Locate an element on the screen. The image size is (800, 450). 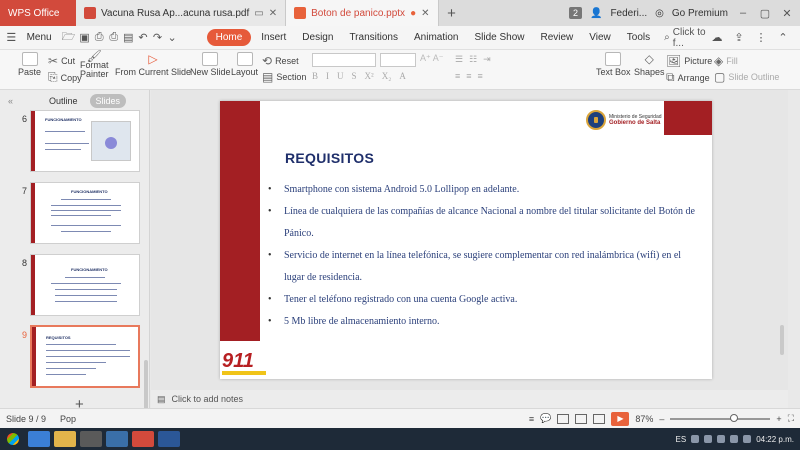
share-icon: ⇪ is located at coordinates (739, 38).